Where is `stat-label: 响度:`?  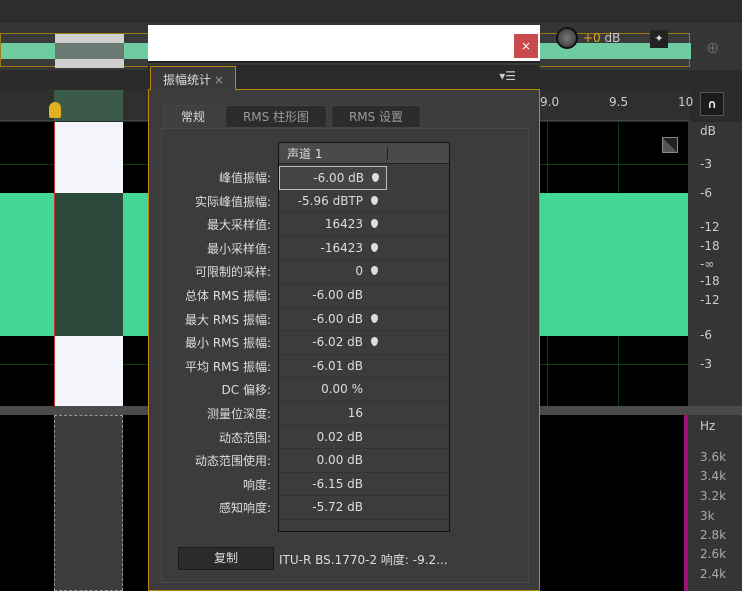
stat-label: 响度: is located at coordinates (256, 484).